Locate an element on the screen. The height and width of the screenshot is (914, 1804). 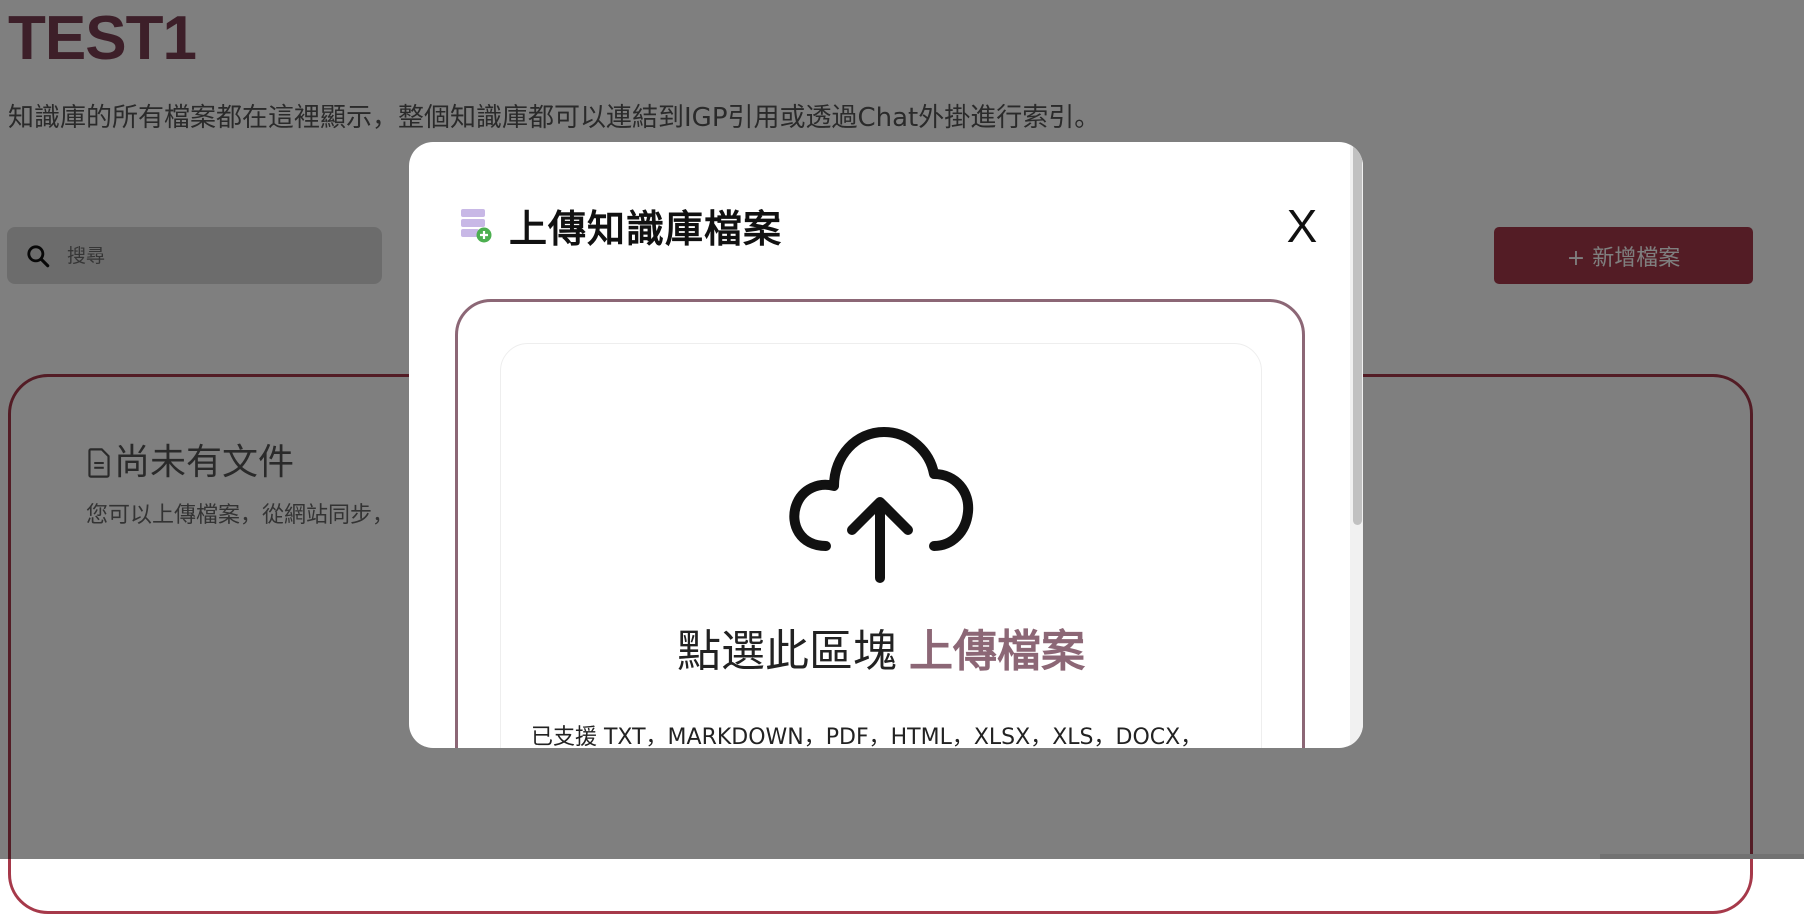
database-add-icon is located at coordinates (476, 226).